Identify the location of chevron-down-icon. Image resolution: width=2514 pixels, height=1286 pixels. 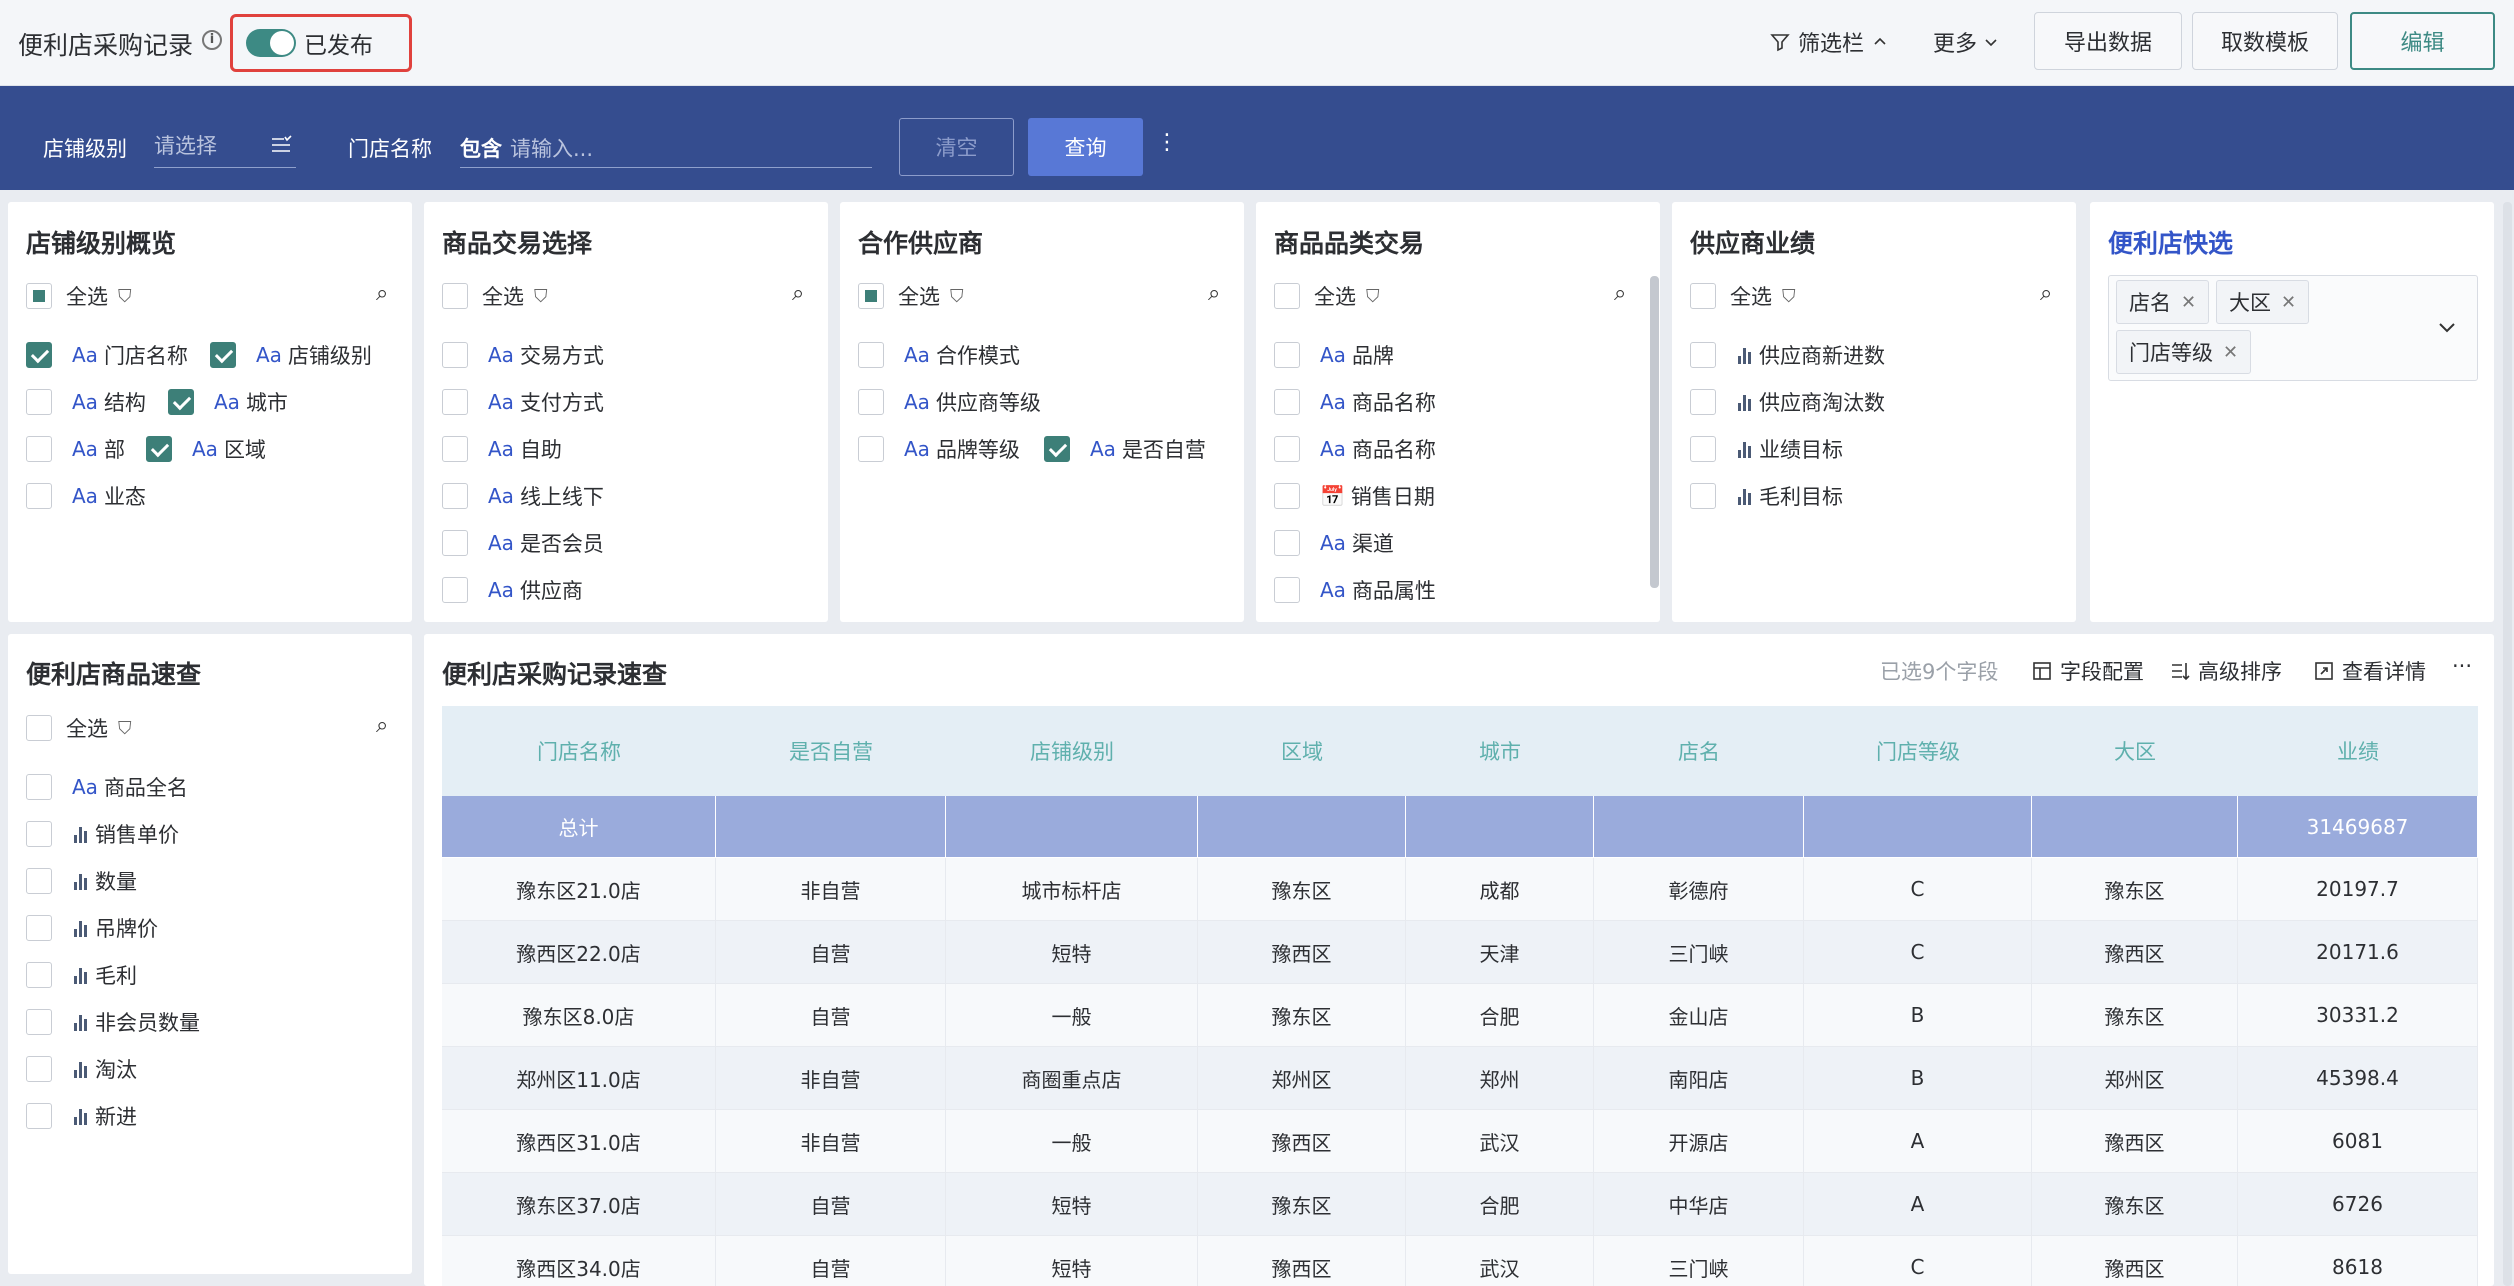
(2447, 327).